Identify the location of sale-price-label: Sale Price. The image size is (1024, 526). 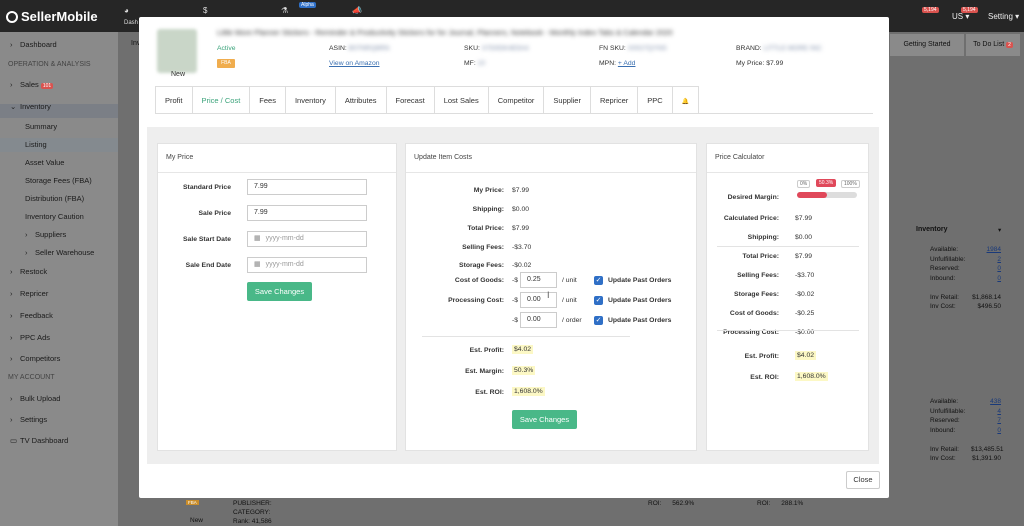
(215, 213).